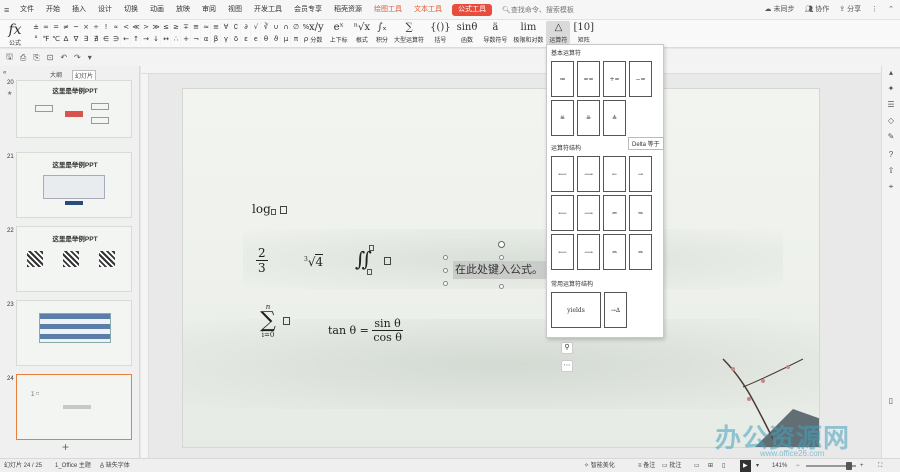  What do you see at coordinates (697, 465) in the screenshot?
I see `normal-view-icon: ▭` at bounding box center [697, 465].